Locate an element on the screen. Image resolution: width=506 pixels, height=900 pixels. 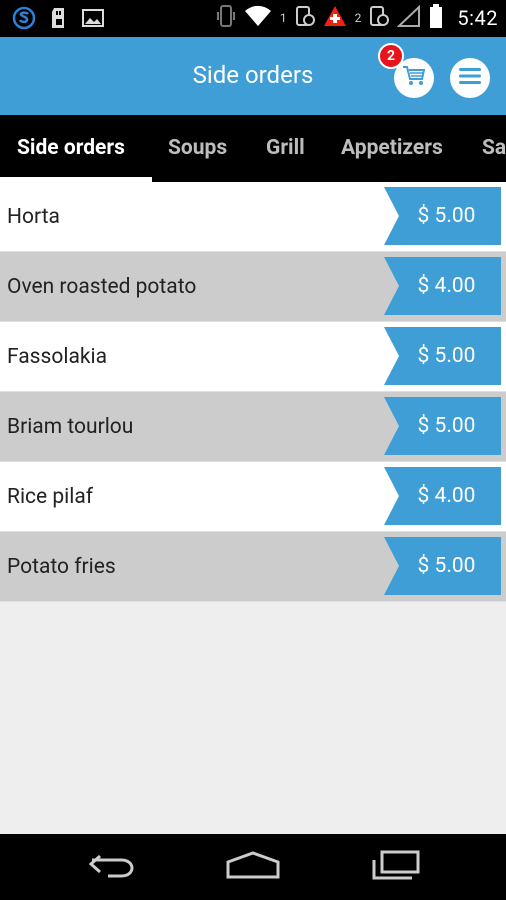
list-item: Rice pilaf $ 4.00 is located at coordinates (253, 497).